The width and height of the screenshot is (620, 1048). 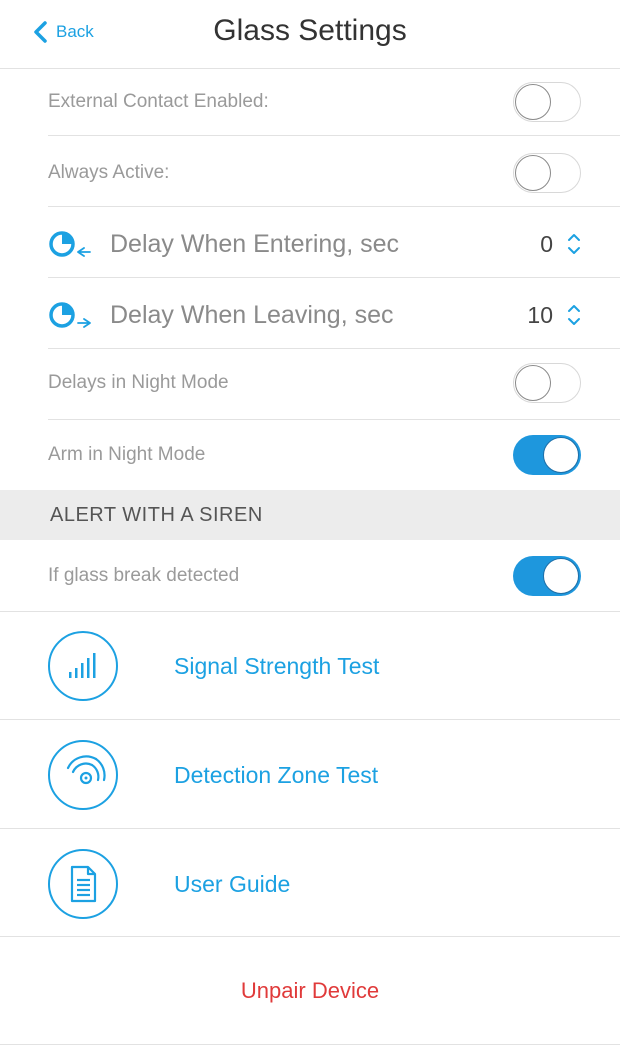 What do you see at coordinates (138, 382) in the screenshot?
I see `delays-night-label: Delays in Night Mode` at bounding box center [138, 382].